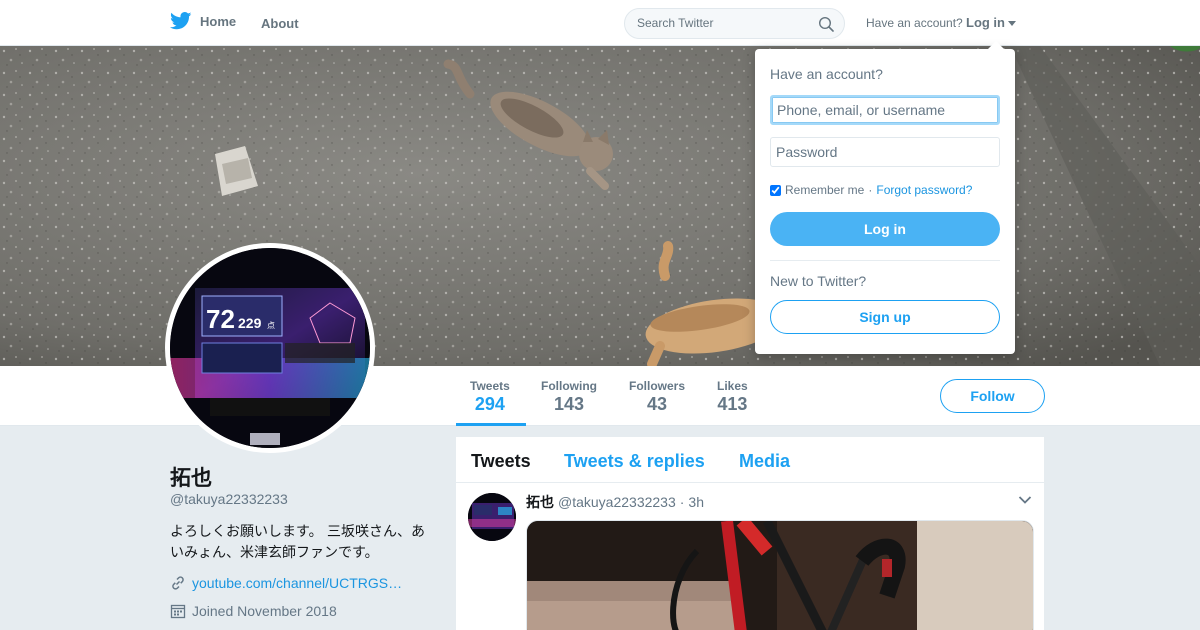 This screenshot has height=630, width=1200. I want to click on password-field, so click(885, 152).